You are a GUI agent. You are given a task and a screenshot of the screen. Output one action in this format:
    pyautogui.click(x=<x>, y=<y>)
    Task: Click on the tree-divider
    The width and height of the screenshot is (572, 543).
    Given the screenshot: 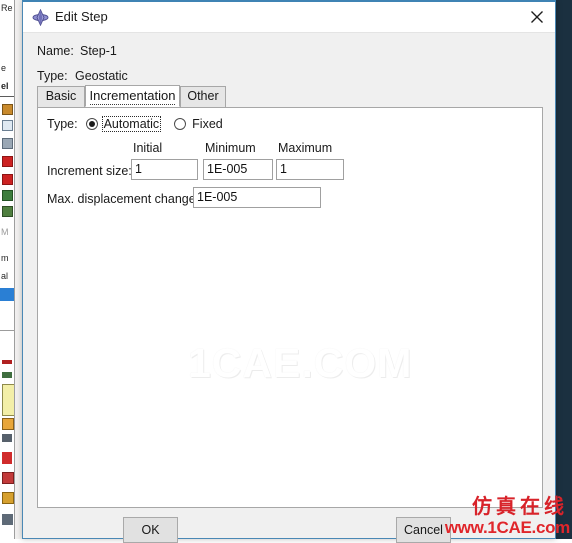 What is the action you would take?
    pyautogui.click(x=7, y=336)
    